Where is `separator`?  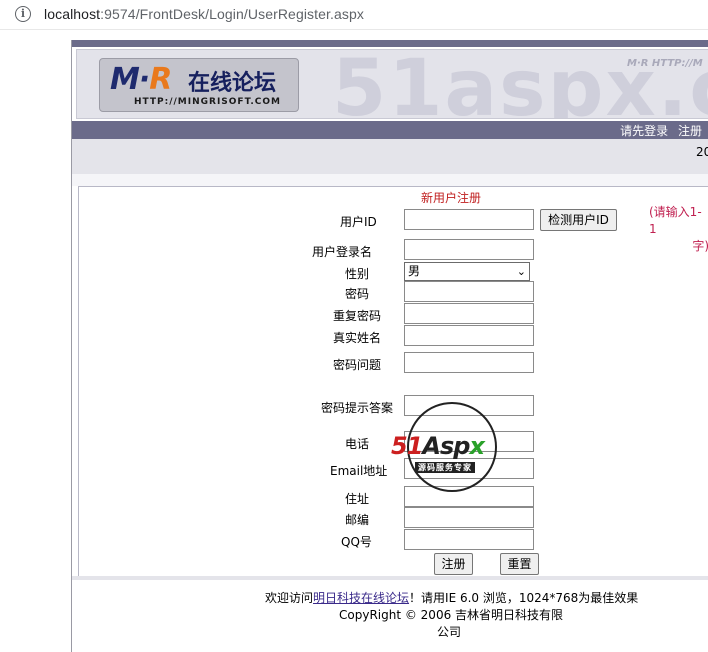 separator is located at coordinates (390, 180).